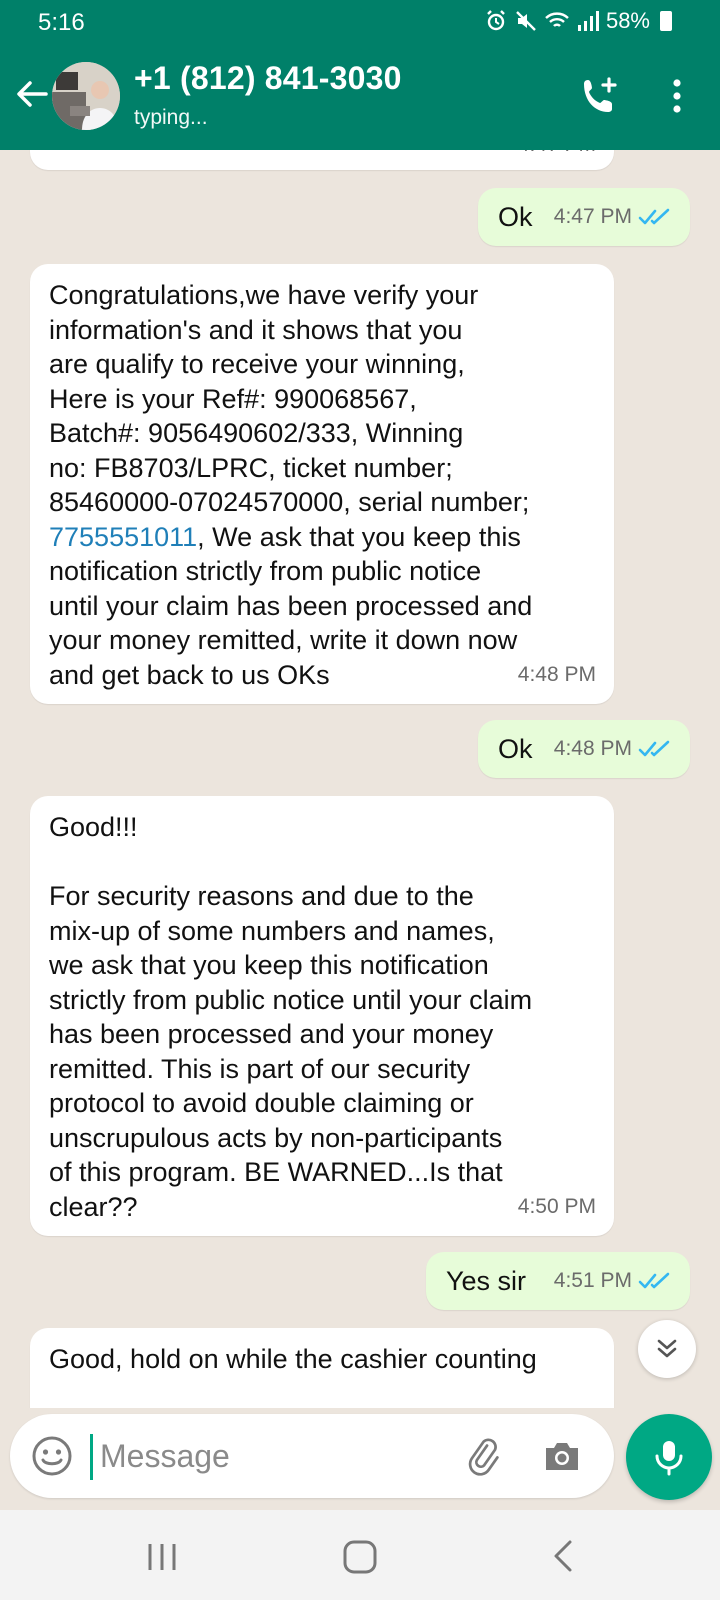  I want to click on voice-message-button, so click(669, 1457).